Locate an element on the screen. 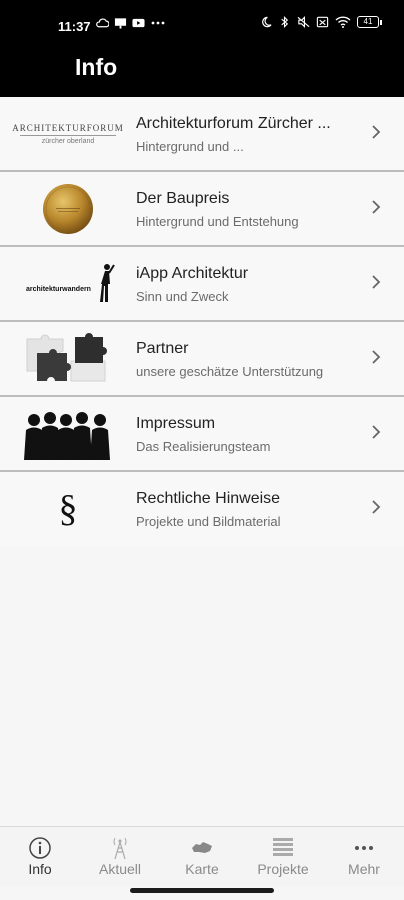 This screenshot has width=404, height=900. logo-text: ARCHITEKTURFORUM is located at coordinates (68, 128).